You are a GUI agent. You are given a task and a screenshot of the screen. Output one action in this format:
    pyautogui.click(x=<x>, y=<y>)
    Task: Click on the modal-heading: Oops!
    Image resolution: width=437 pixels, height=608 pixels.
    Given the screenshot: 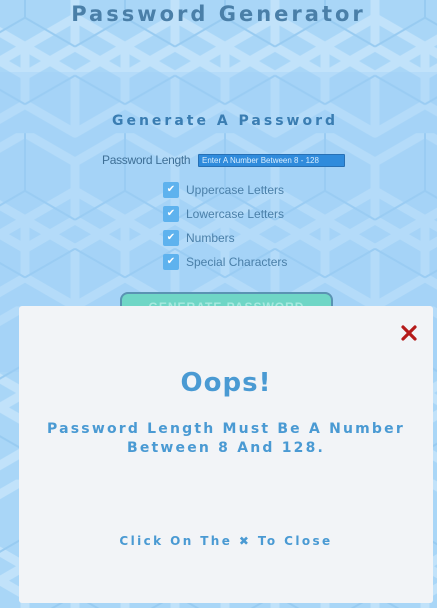 What is the action you would take?
    pyautogui.click(x=226, y=383)
    